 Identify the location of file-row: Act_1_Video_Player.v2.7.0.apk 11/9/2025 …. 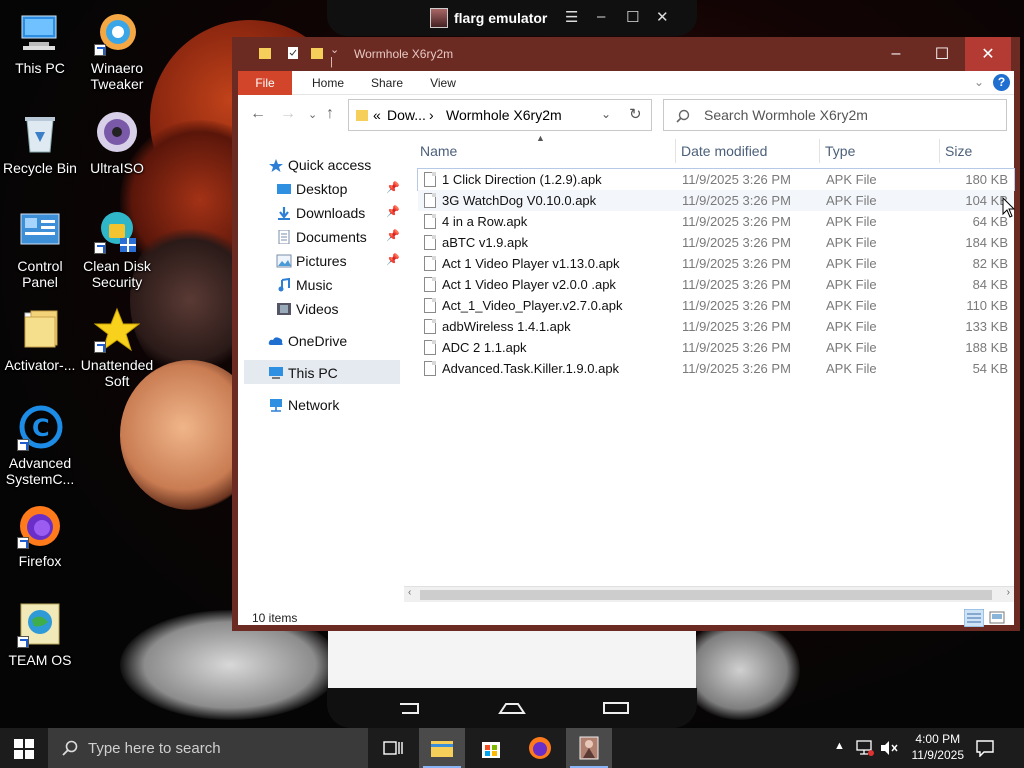
(716, 305).